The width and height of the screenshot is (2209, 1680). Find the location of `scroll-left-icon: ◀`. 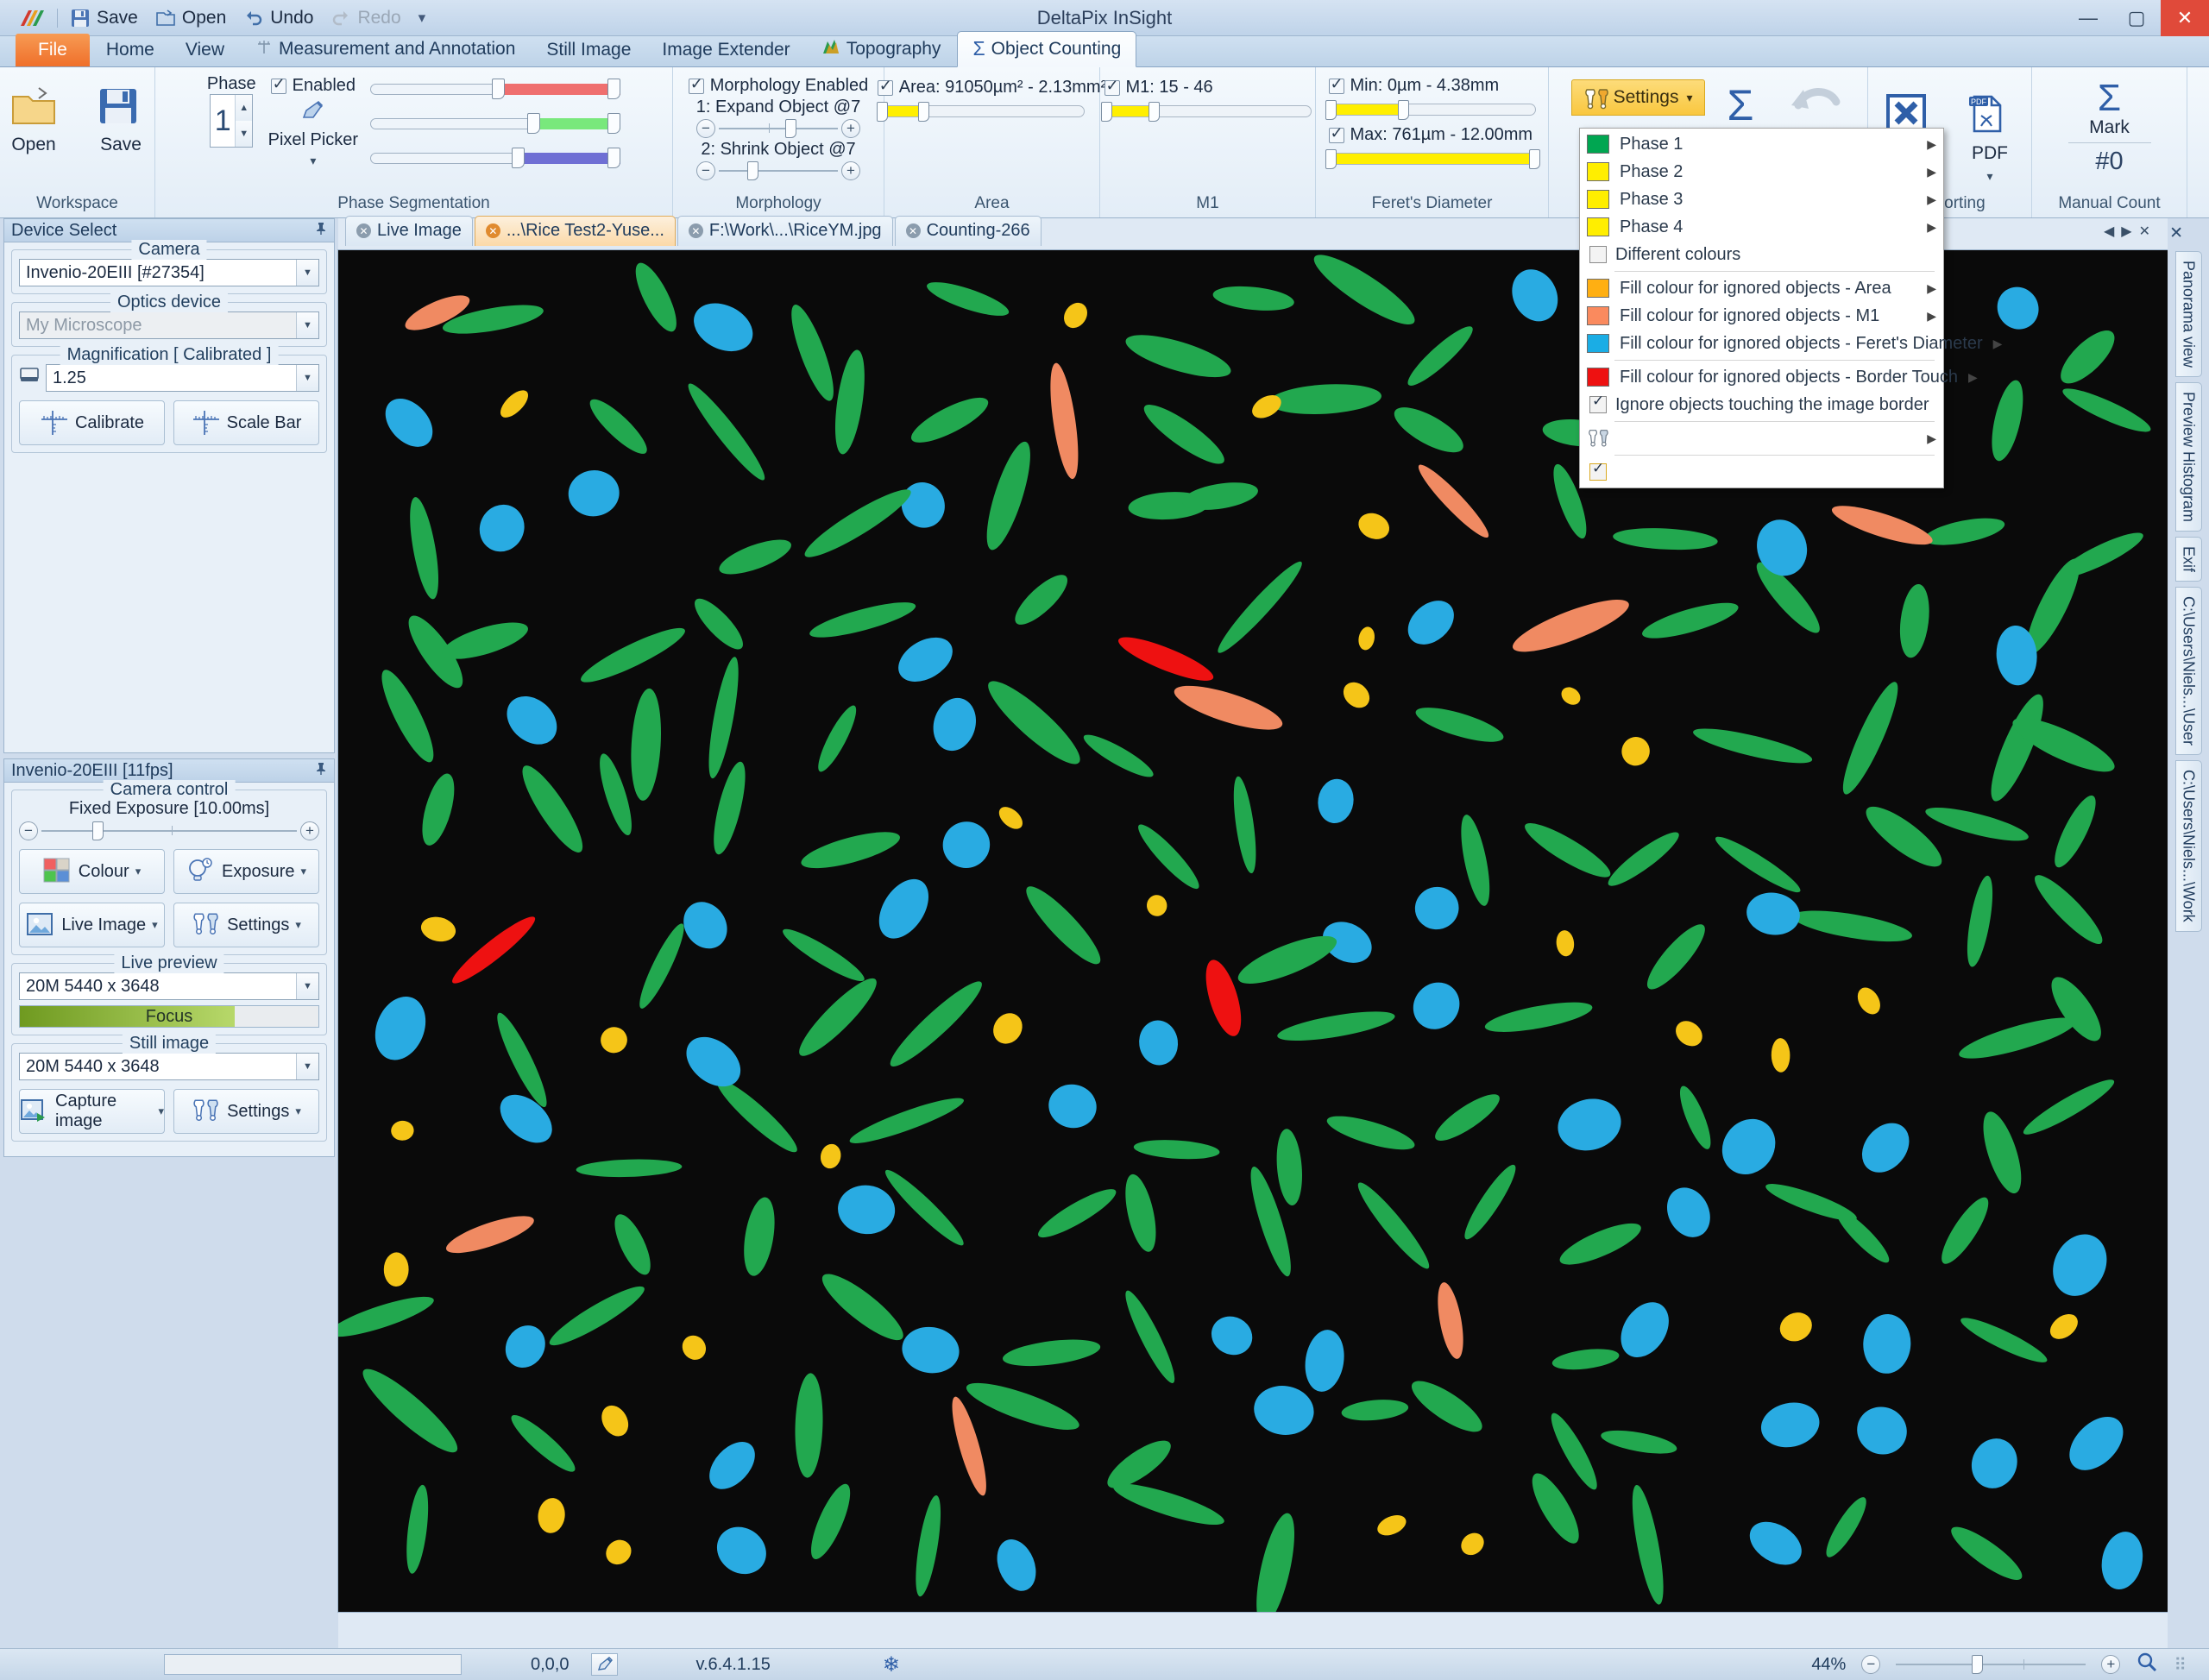

scroll-left-icon: ◀ is located at coordinates (2109, 231).